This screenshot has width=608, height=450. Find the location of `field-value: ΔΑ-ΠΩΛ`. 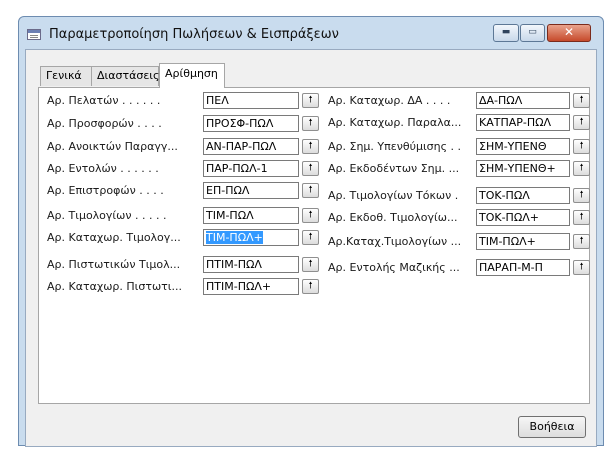

field-value: ΔΑ-ΠΩΛ is located at coordinates (501, 100).